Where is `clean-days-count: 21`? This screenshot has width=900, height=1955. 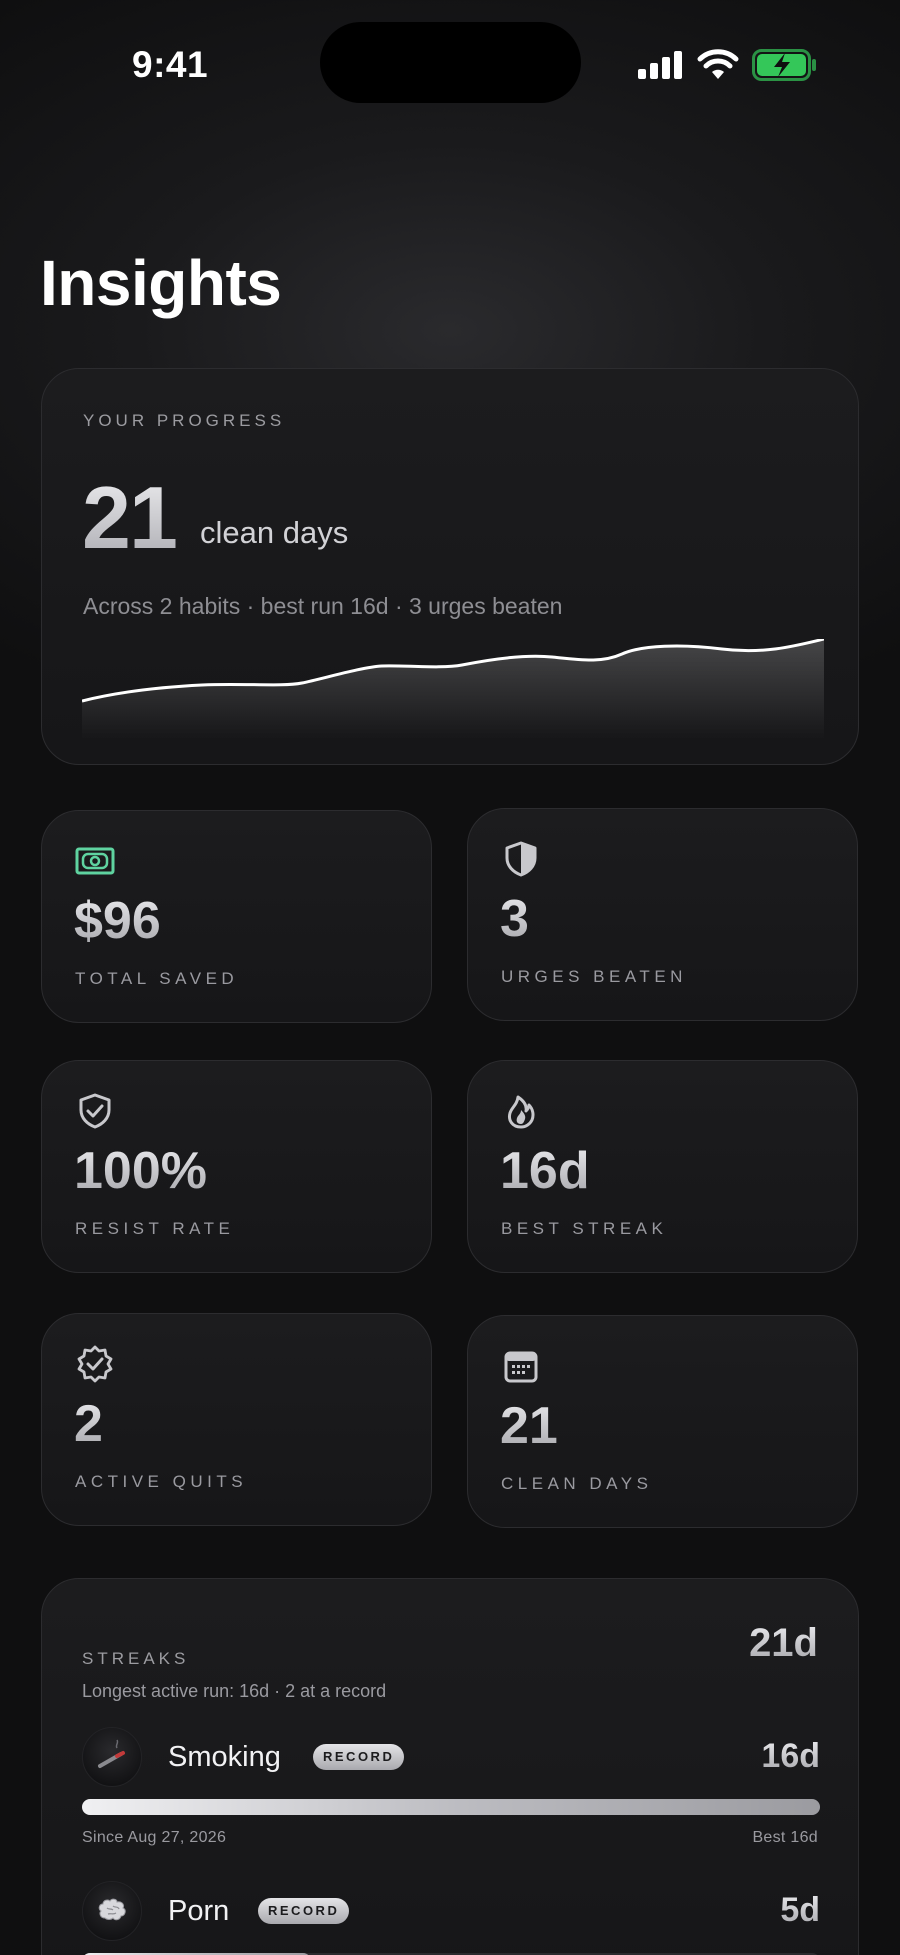 clean-days-count: 21 is located at coordinates (130, 517).